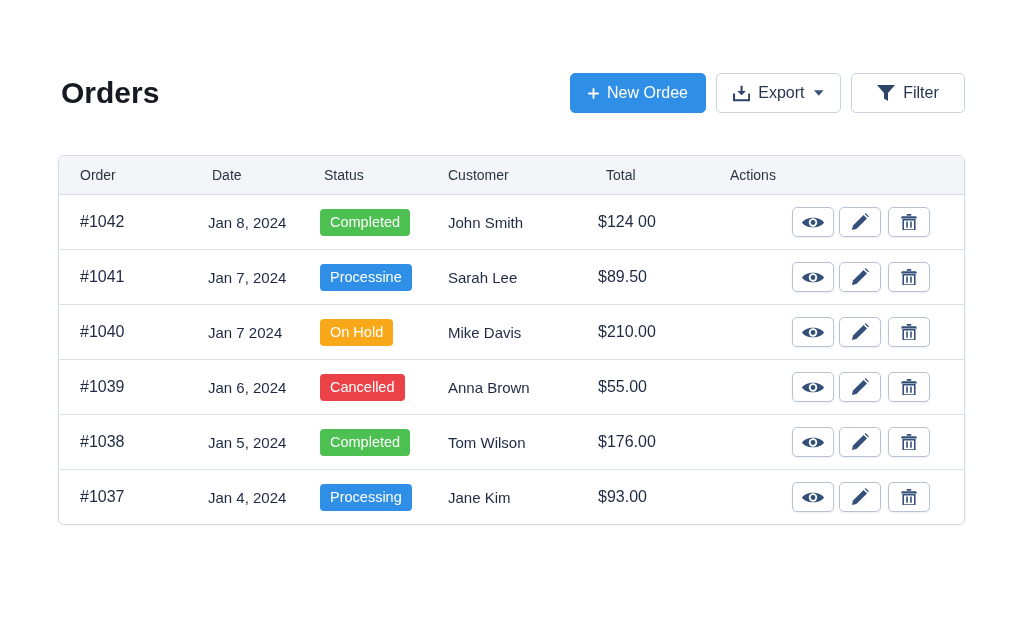 This screenshot has width=1024, height=618. Describe the element at coordinates (886, 93) in the screenshot. I see `funnel-icon` at that location.